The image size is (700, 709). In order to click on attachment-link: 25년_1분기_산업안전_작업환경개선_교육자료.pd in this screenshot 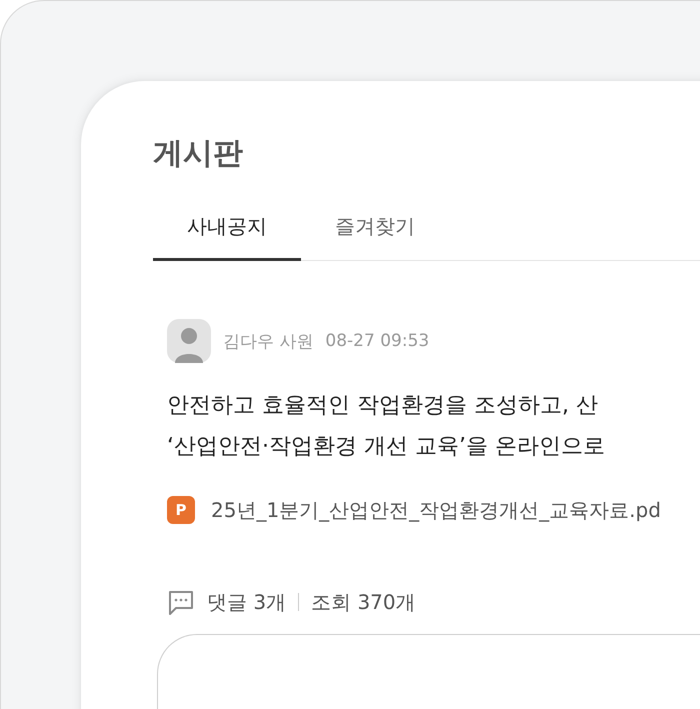, I will do `click(436, 510)`.